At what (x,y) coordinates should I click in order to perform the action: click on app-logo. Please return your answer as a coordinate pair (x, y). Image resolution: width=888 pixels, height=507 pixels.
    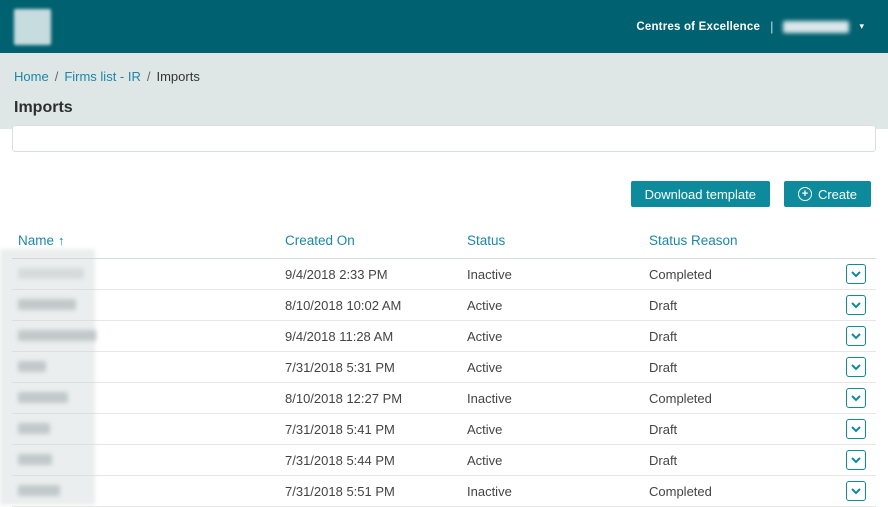
    Looking at the image, I should click on (32, 26).